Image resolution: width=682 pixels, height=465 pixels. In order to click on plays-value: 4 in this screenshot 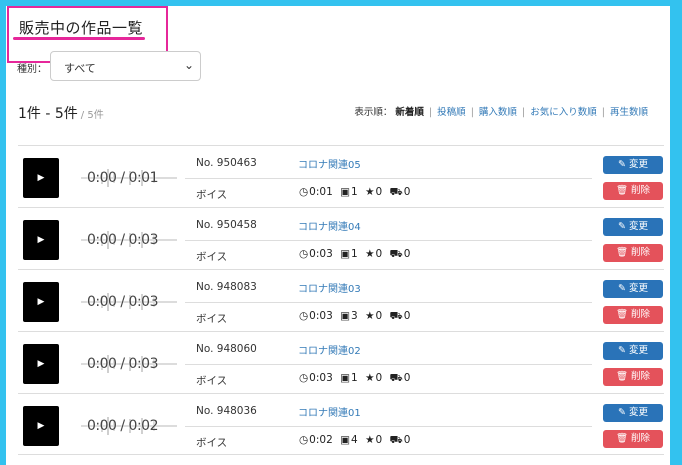, I will do `click(354, 440)`.